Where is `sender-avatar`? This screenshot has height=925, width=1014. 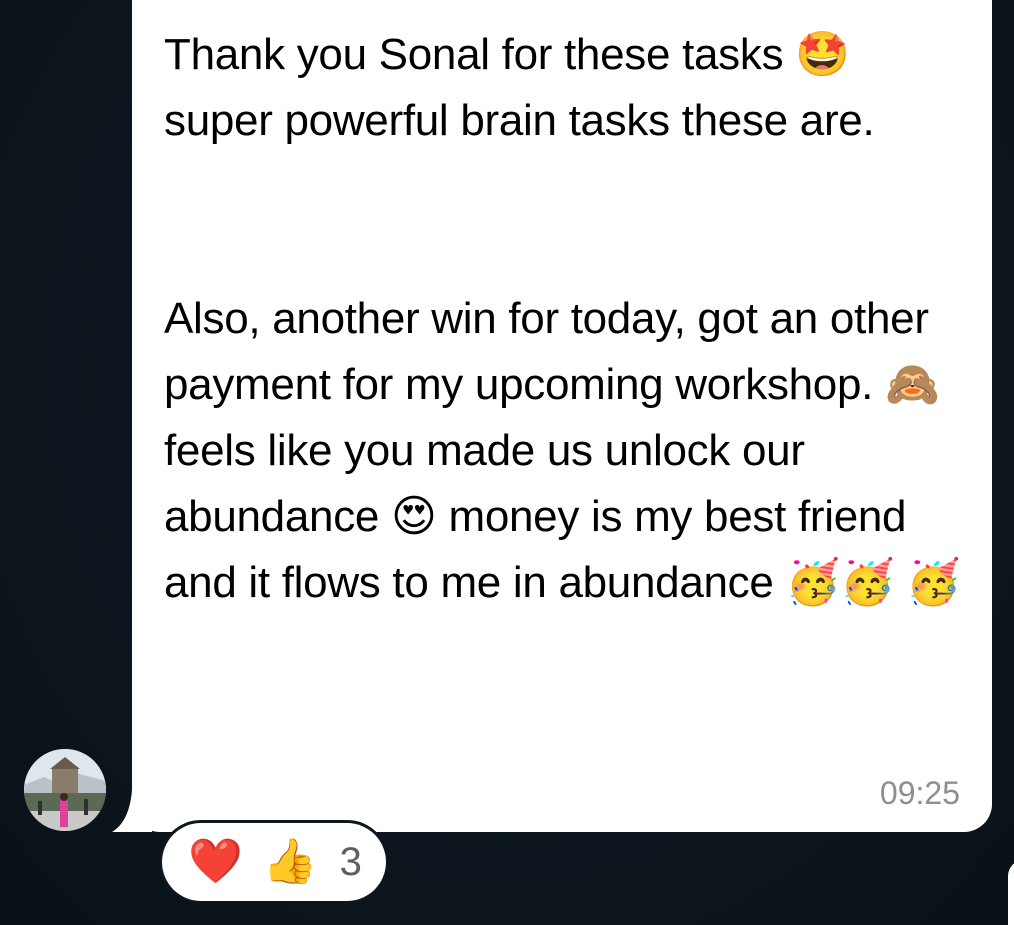 sender-avatar is located at coordinates (65, 790).